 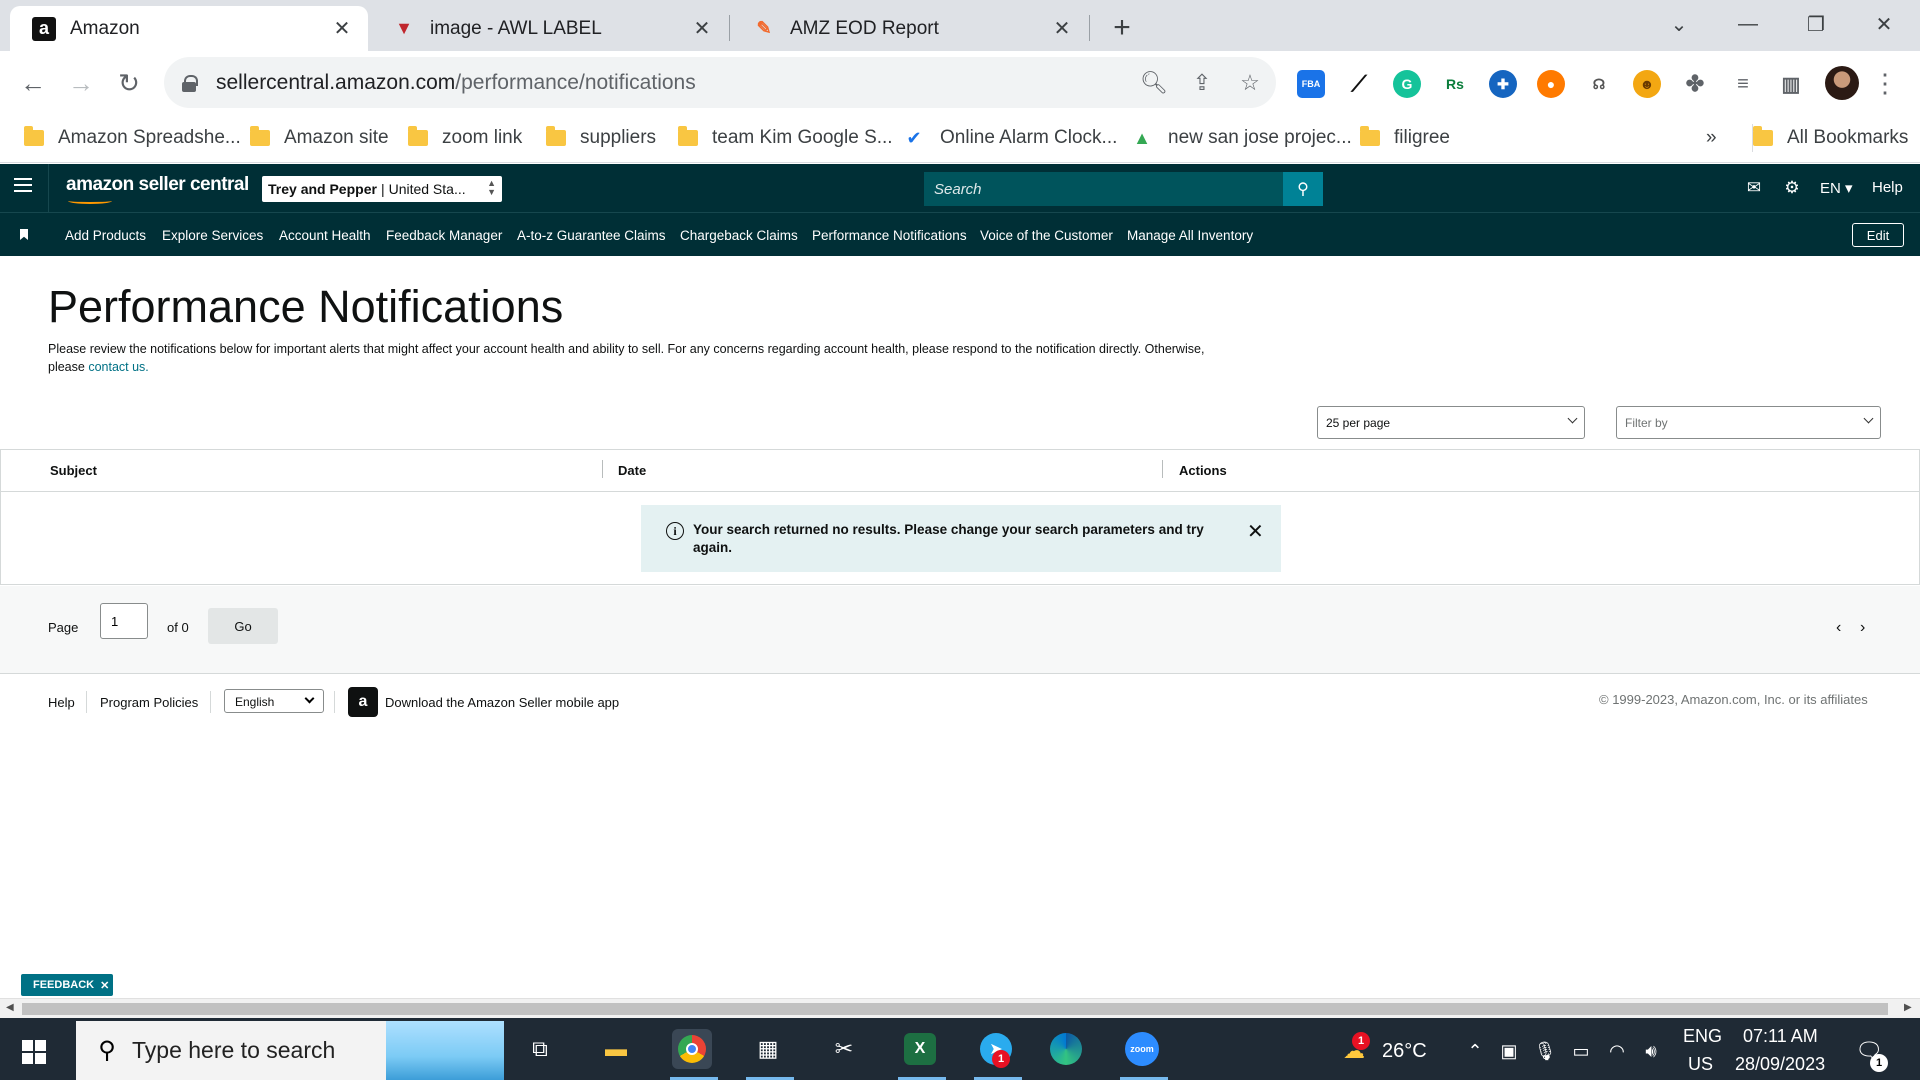 I want to click on footer-language-select: English, so click(x=274, y=701).